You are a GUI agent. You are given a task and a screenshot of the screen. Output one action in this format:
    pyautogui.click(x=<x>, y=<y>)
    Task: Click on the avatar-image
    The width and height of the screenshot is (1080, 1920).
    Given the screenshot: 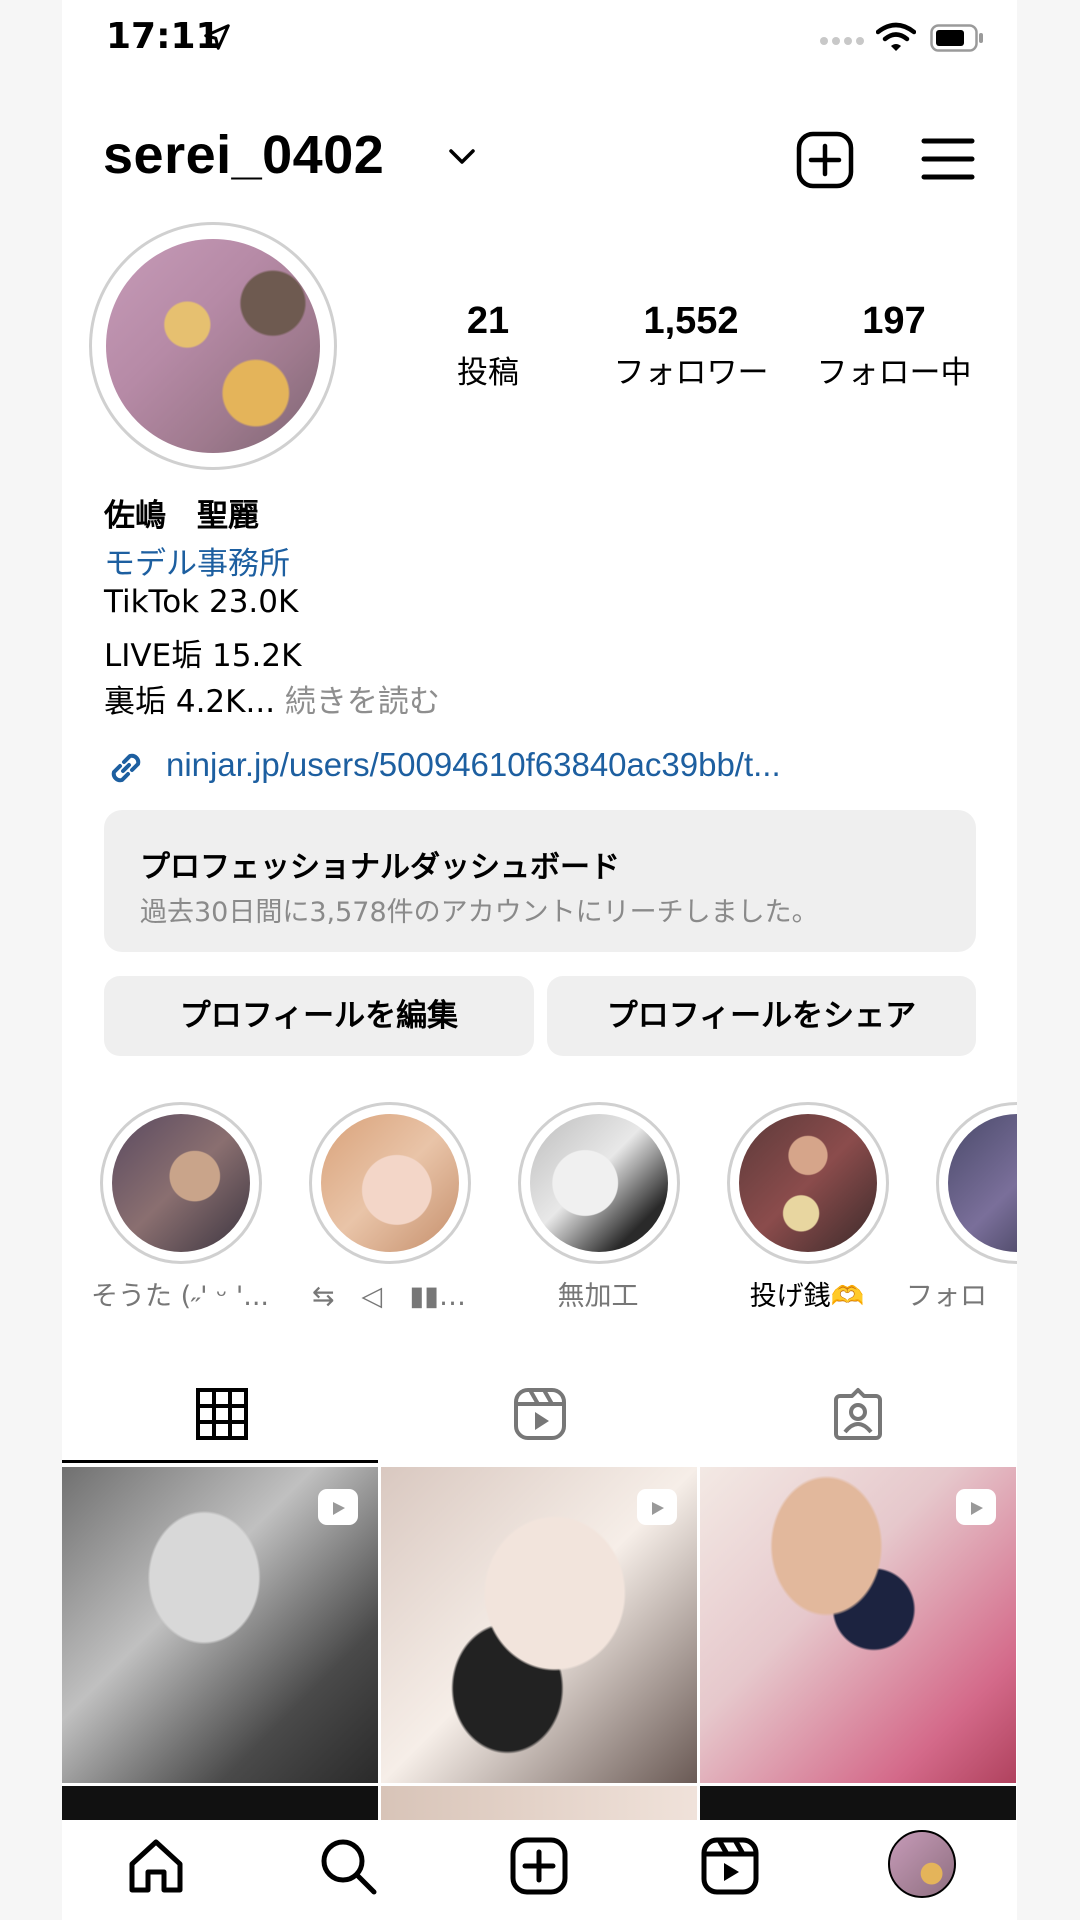 What is the action you would take?
    pyautogui.click(x=213, y=346)
    